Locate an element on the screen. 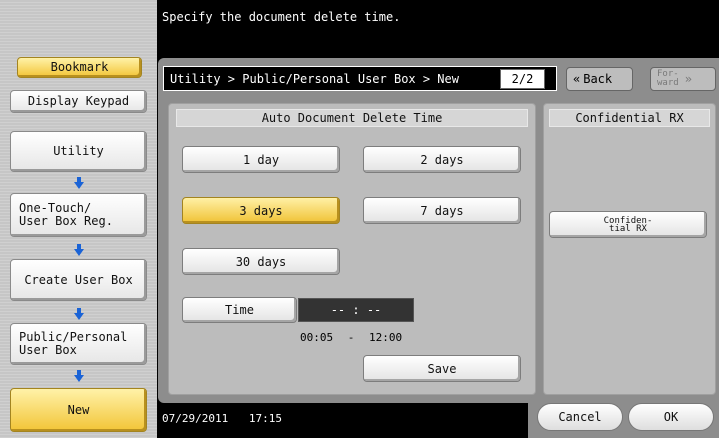  time-value-display: -- is located at coordinates (356, 310).